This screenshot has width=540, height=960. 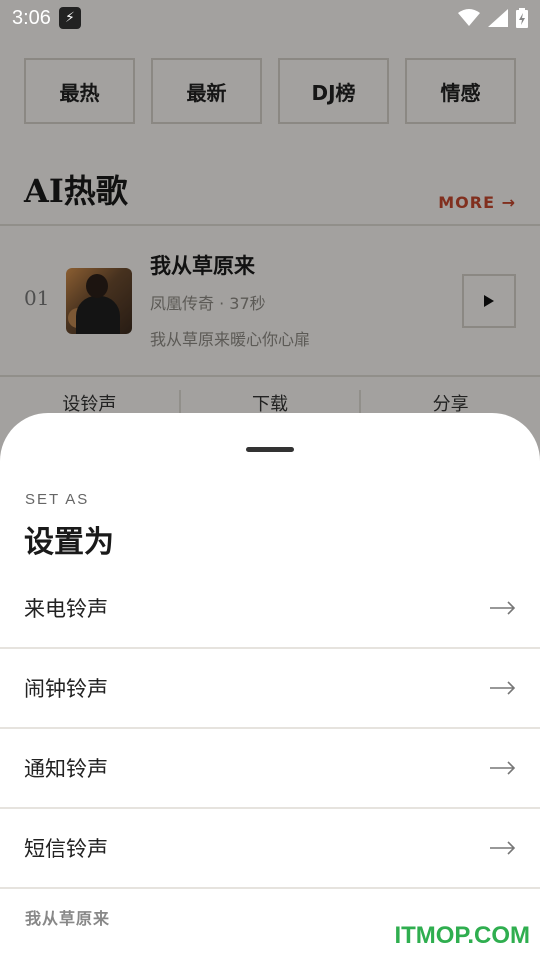 I want to click on option-label: 短信铃声, so click(x=66, y=849).